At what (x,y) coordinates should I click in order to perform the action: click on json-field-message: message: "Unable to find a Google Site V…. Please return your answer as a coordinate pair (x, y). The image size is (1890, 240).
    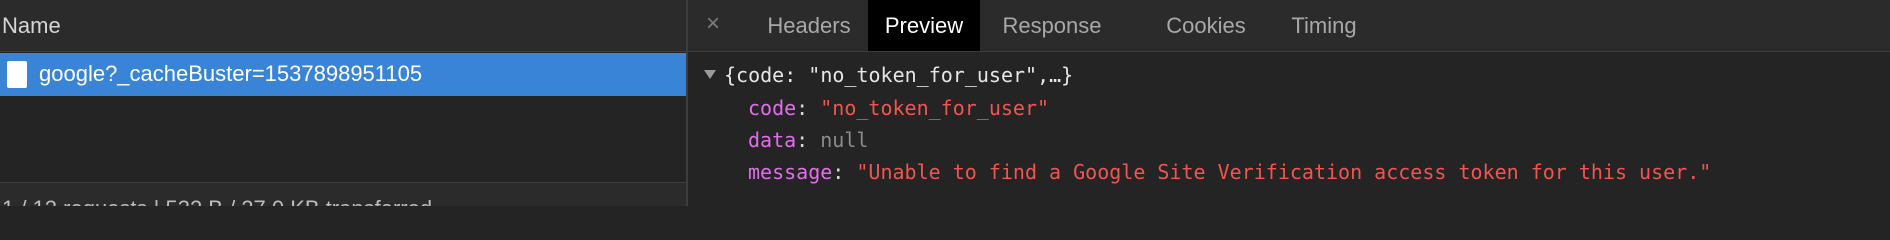
    Looking at the image, I should click on (1229, 172).